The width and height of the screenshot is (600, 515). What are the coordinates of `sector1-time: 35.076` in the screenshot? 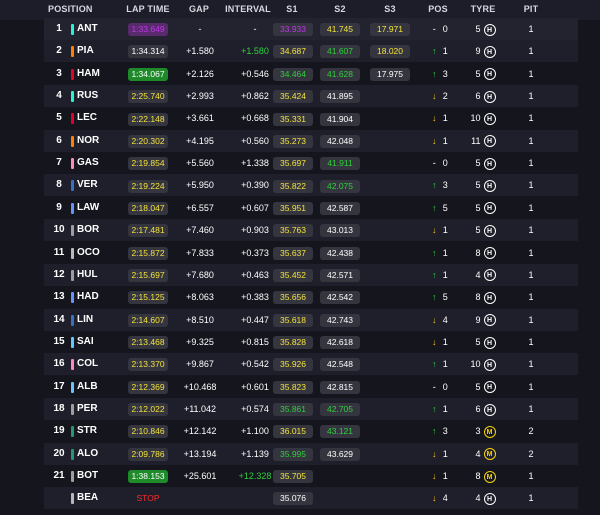 It's located at (293, 499).